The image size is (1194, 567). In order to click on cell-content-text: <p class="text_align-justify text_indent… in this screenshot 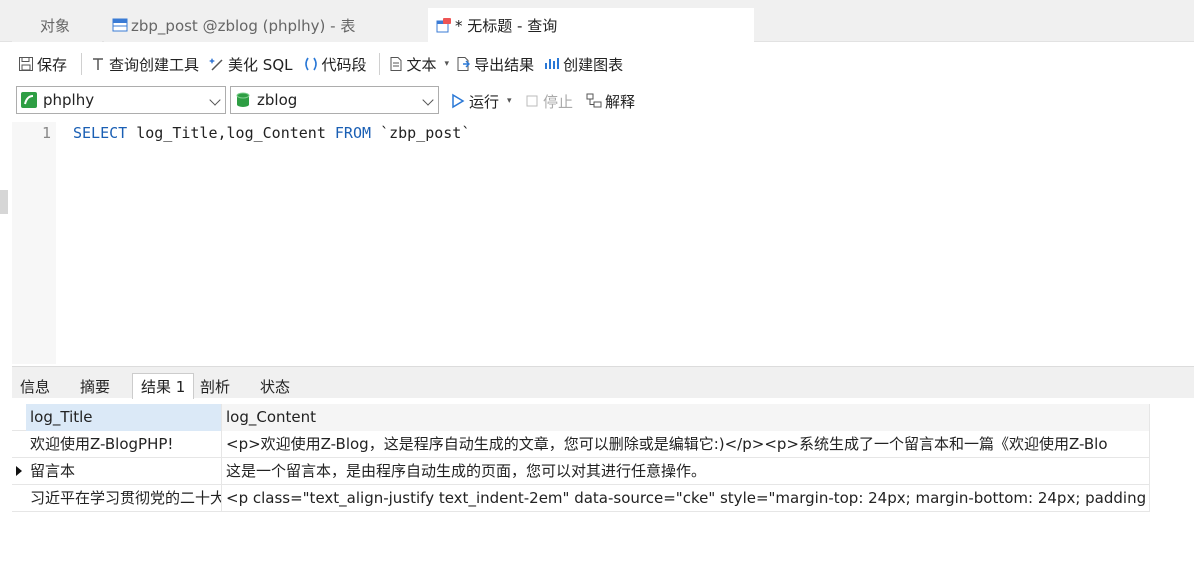, I will do `click(686, 498)`.